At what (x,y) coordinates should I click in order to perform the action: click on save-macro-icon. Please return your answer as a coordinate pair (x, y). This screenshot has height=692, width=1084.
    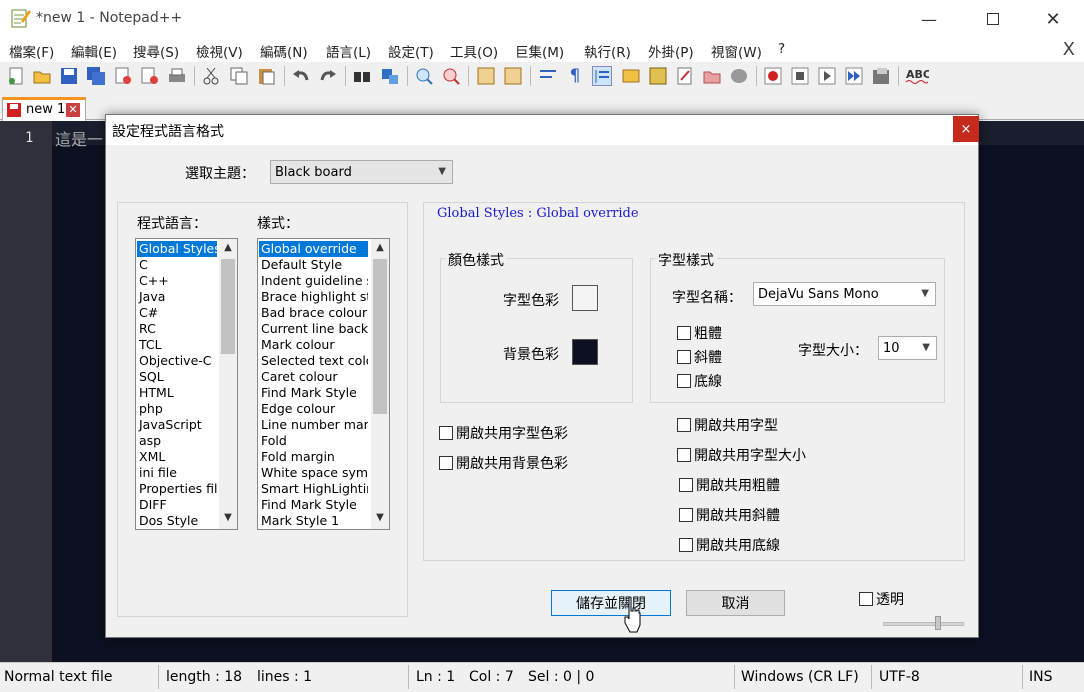
    Looking at the image, I should click on (881, 76).